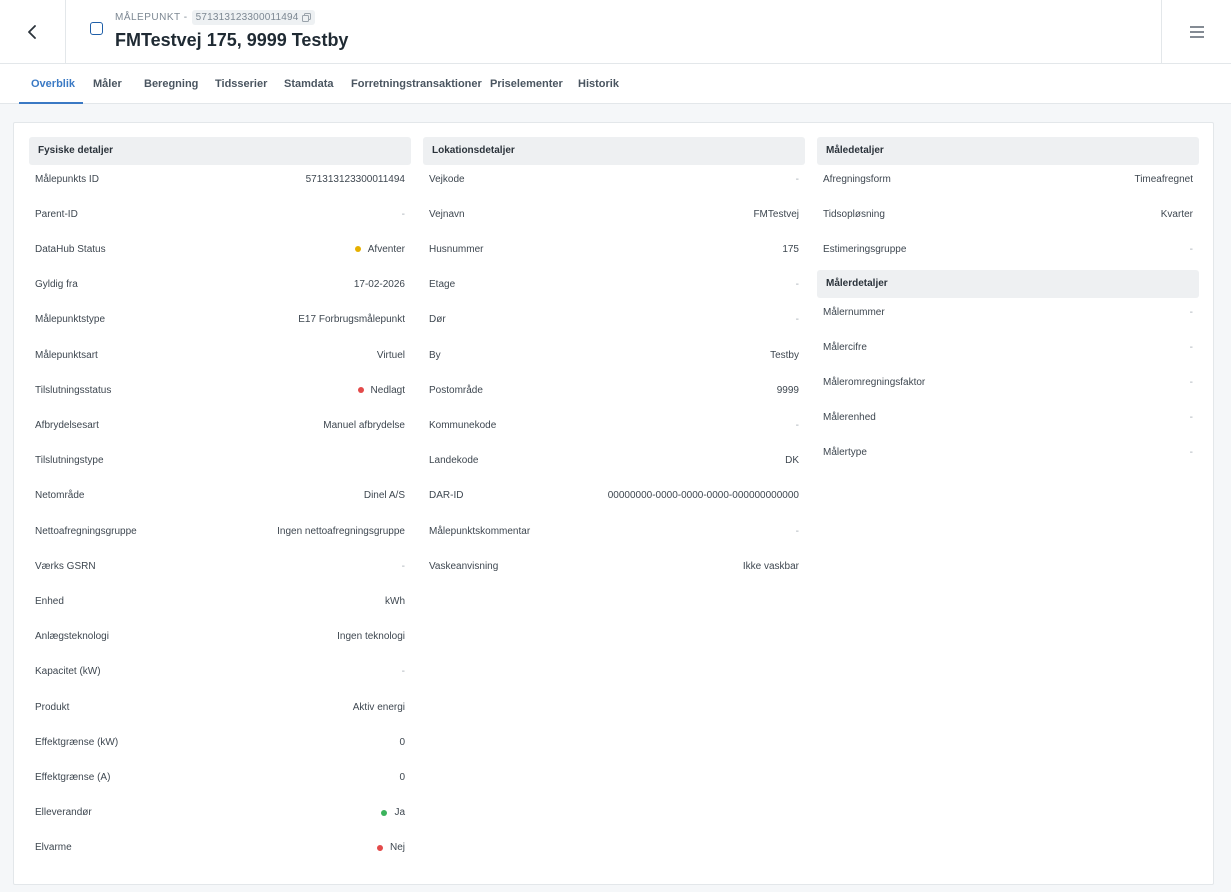 The height and width of the screenshot is (892, 1231). I want to click on active-tab-indicator, so click(51, 103).